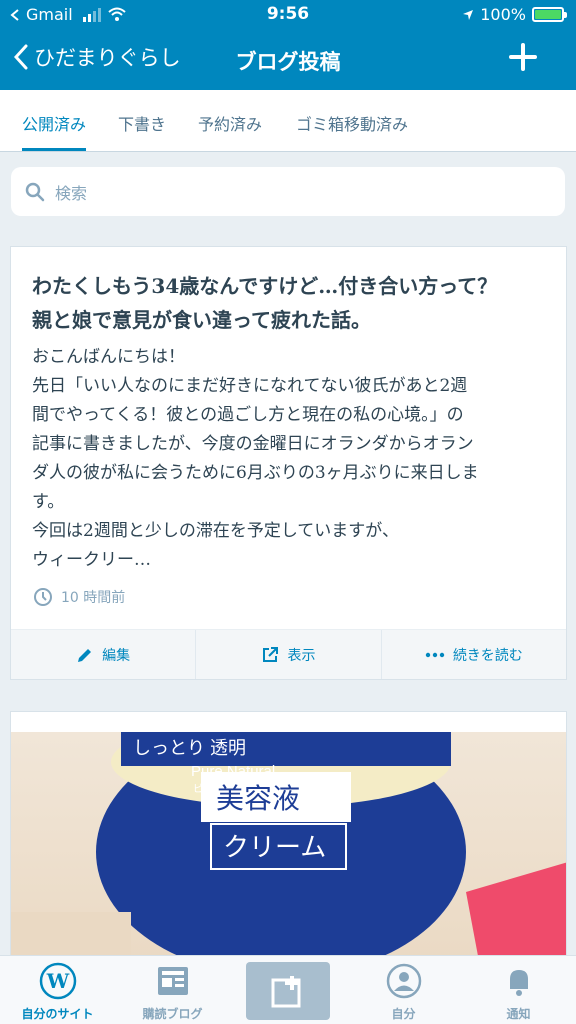 The image size is (576, 1024). I want to click on tab-me-label: 自分, so click(403, 1014).